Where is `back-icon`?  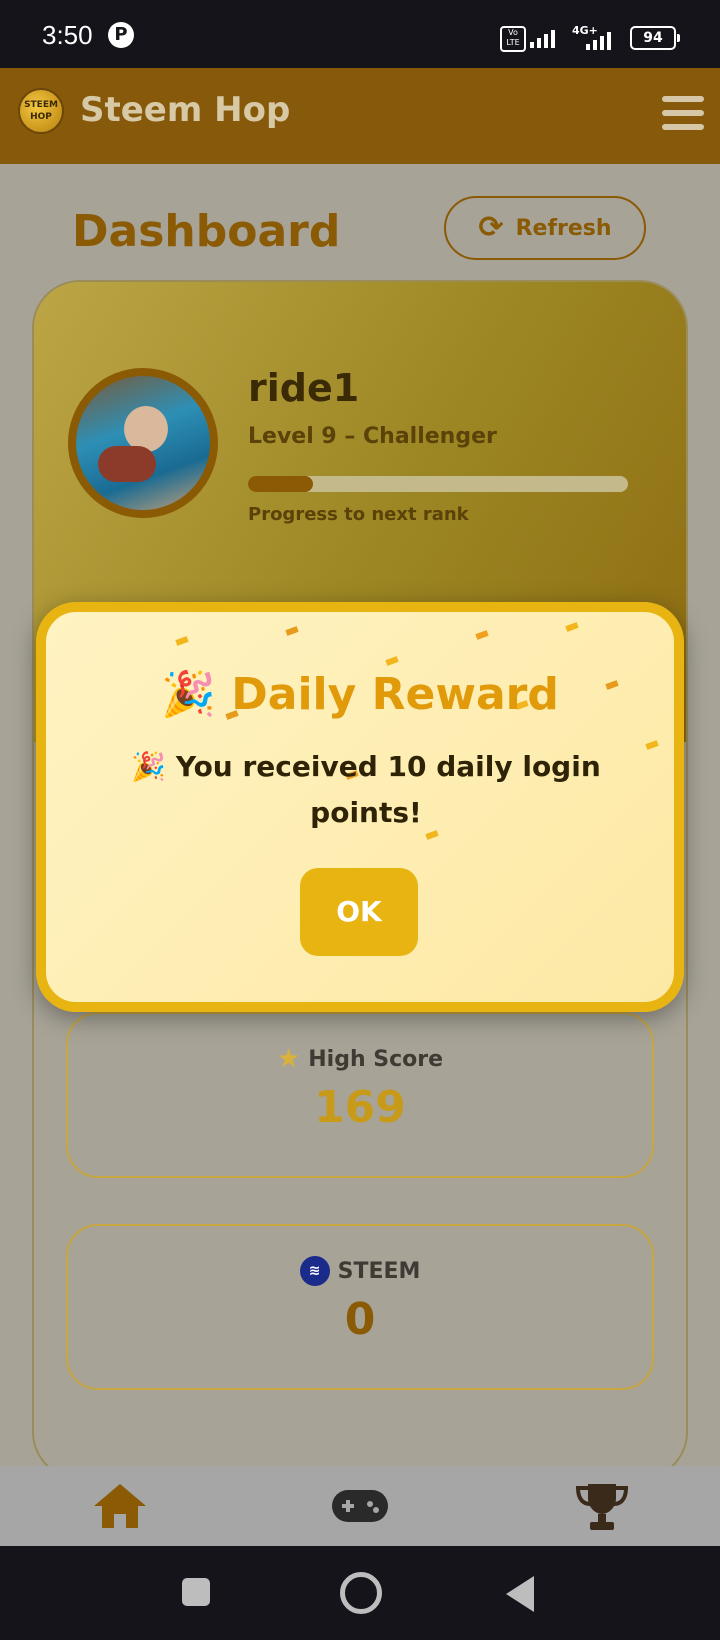 back-icon is located at coordinates (520, 1594).